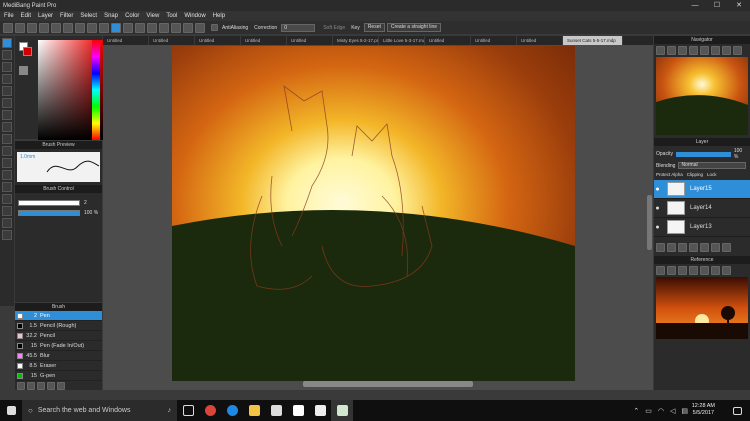 The height and width of the screenshot is (421, 750). I want to click on zoom-in-icon, so click(660, 50).